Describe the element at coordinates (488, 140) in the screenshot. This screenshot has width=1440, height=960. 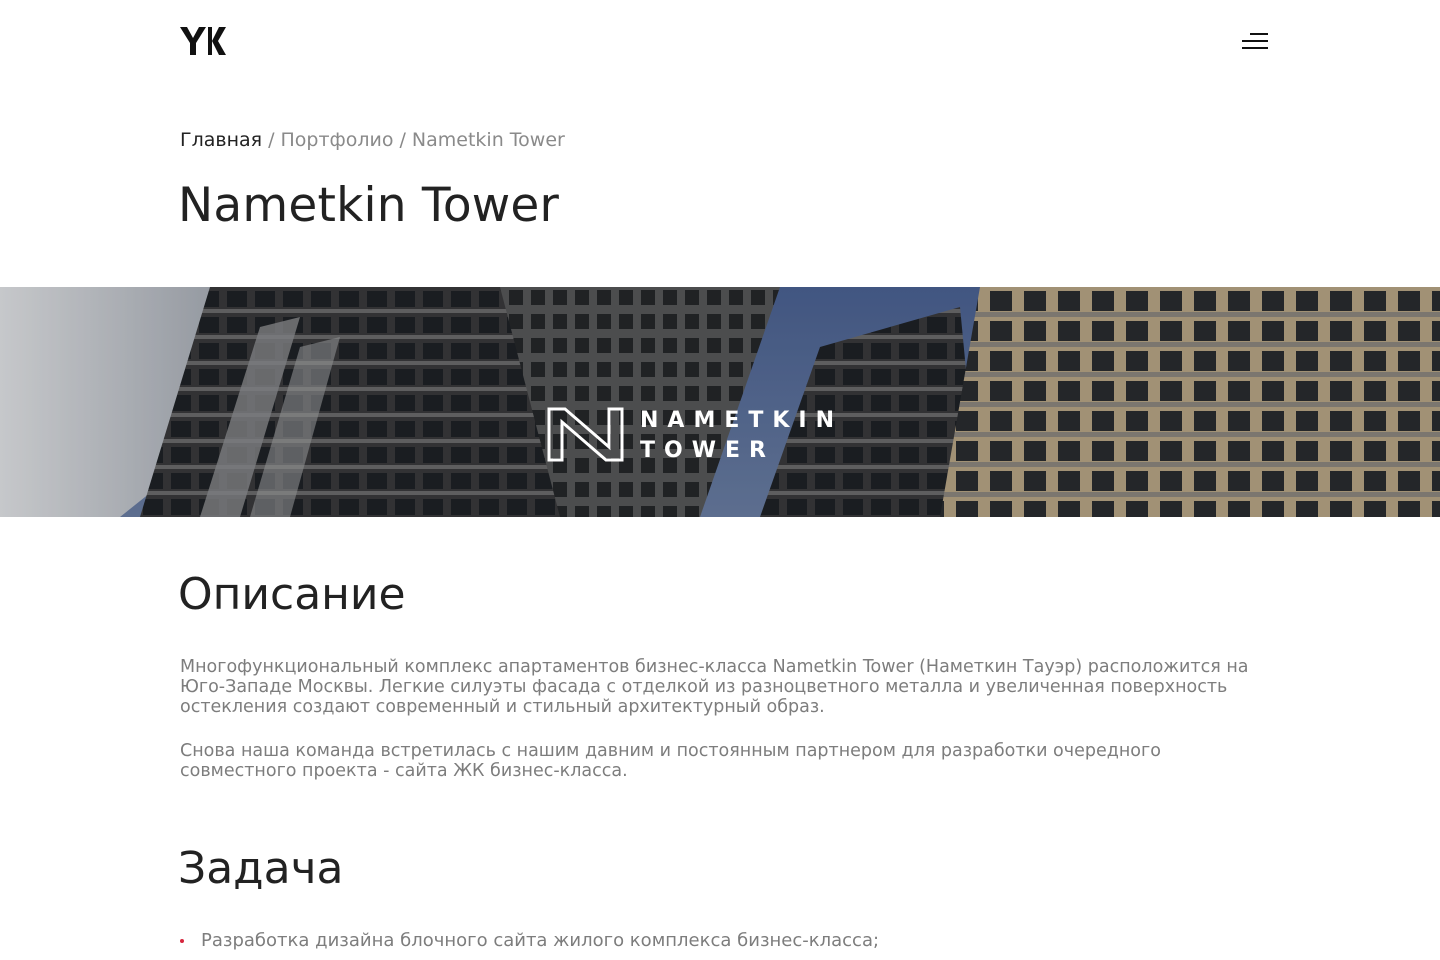
I see `breadcrumb-current: Nametkin Tower` at that location.